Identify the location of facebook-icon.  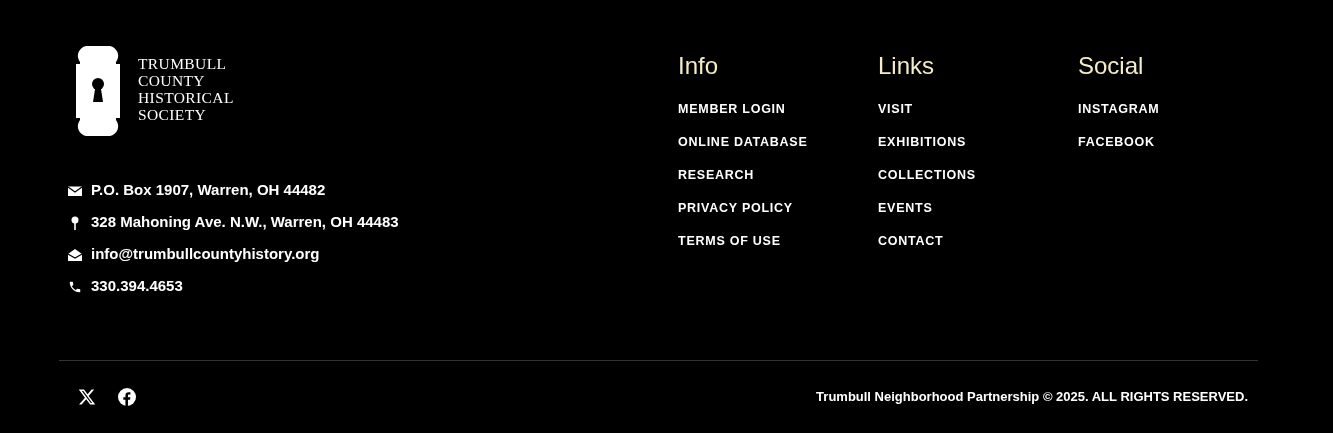
(127, 397).